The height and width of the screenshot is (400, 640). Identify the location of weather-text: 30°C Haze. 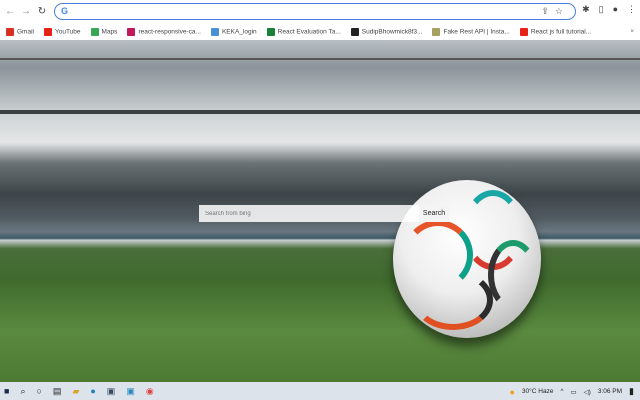
(538, 391).